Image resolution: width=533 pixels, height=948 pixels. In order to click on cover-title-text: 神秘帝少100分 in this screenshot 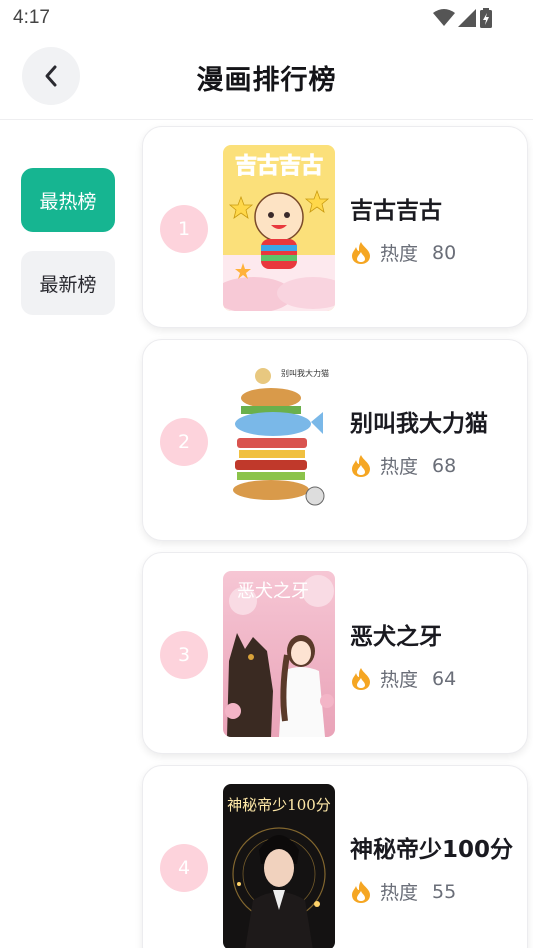, I will do `click(279, 805)`.